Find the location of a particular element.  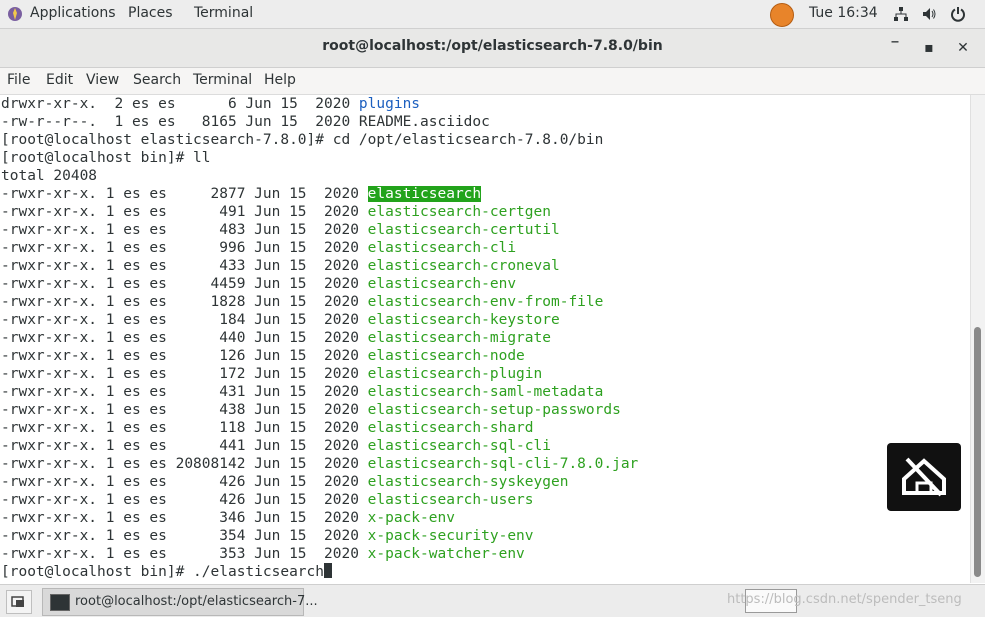

file-meta: -rwxr-xr-x. 1 es es 996 Jun 15 2020 is located at coordinates (184, 248).